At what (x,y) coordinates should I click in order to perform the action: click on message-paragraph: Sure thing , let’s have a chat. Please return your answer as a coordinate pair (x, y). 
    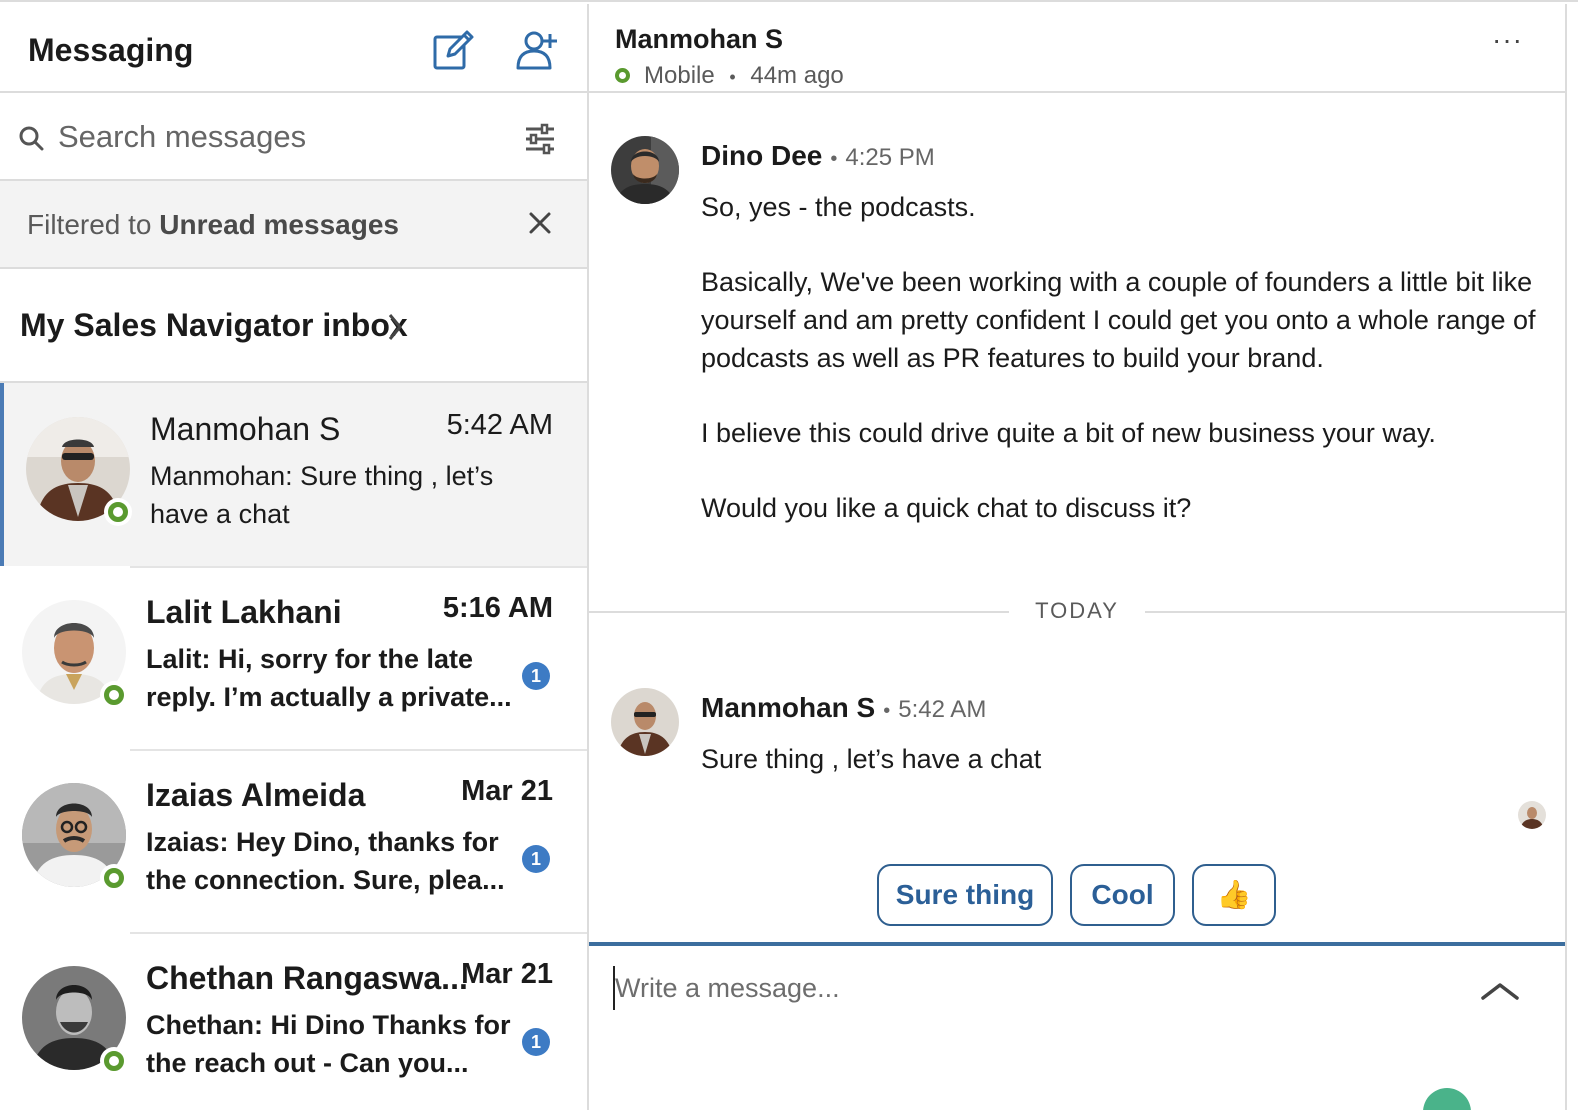
    Looking at the image, I should click on (871, 759).